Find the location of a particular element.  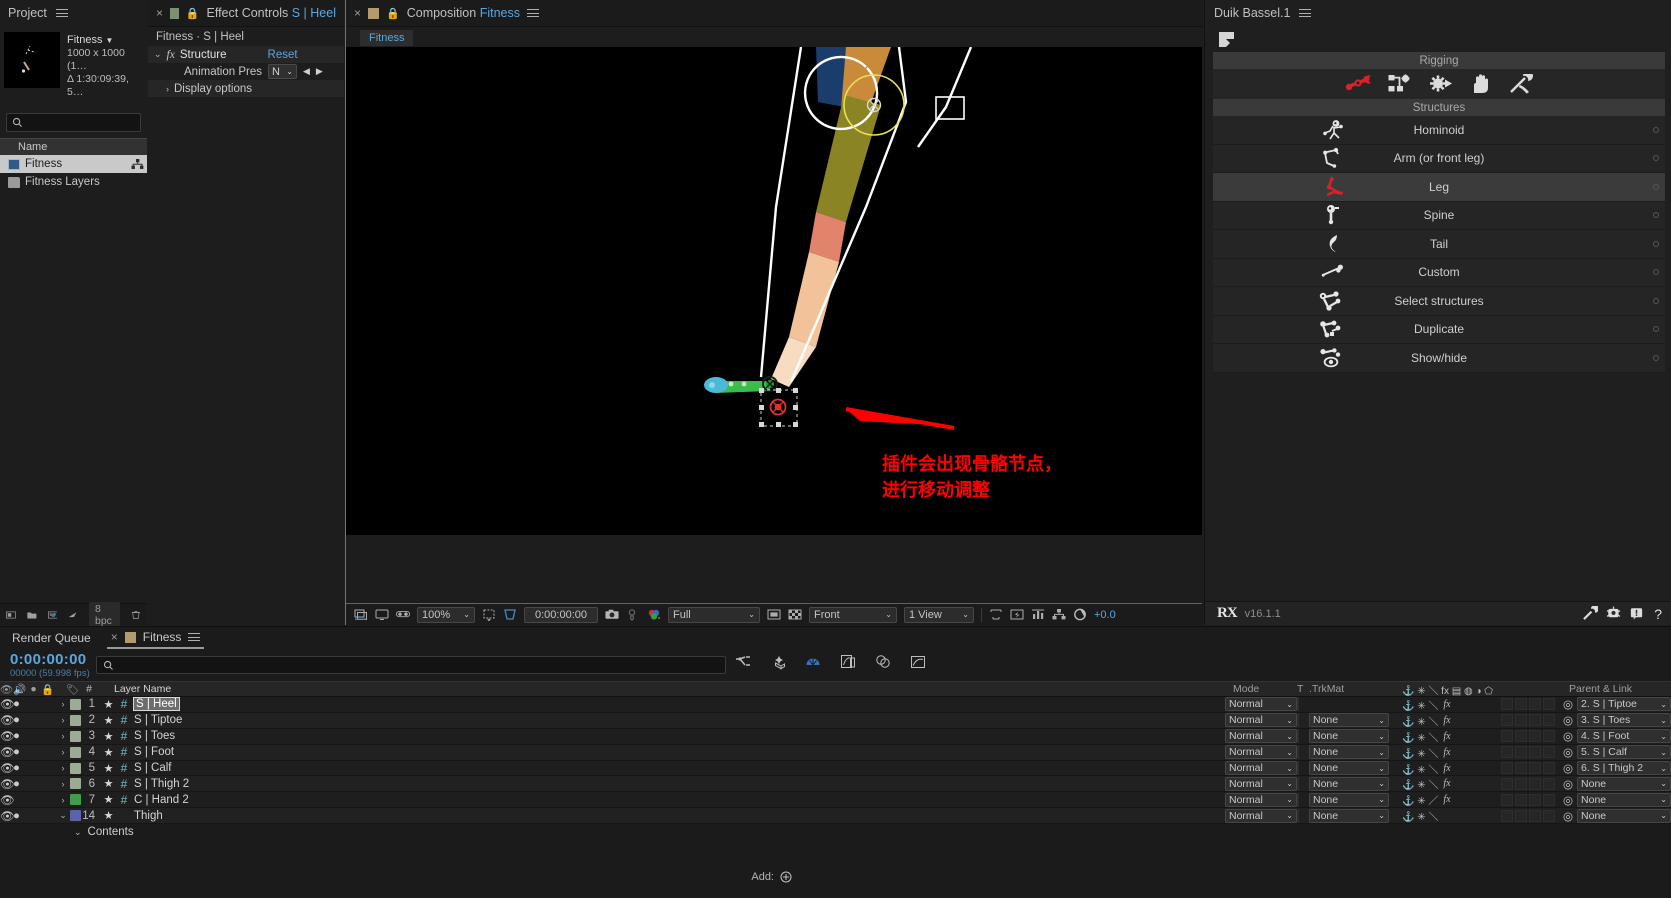

resolution-dropdown: Full ⌄ is located at coordinates (714, 614).